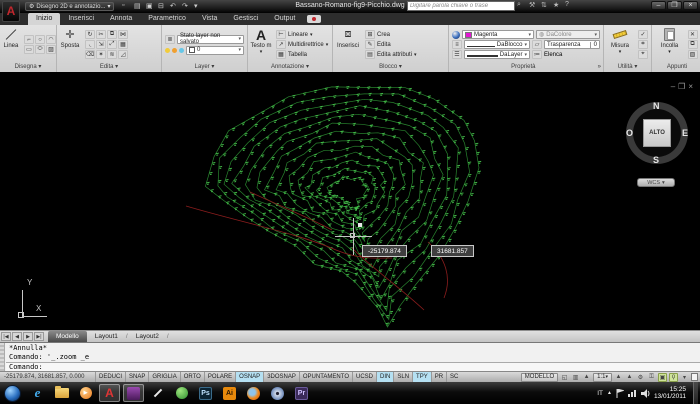 This screenshot has width=700, height=404. I want to click on stretch-icon: ⇲, so click(101, 44).